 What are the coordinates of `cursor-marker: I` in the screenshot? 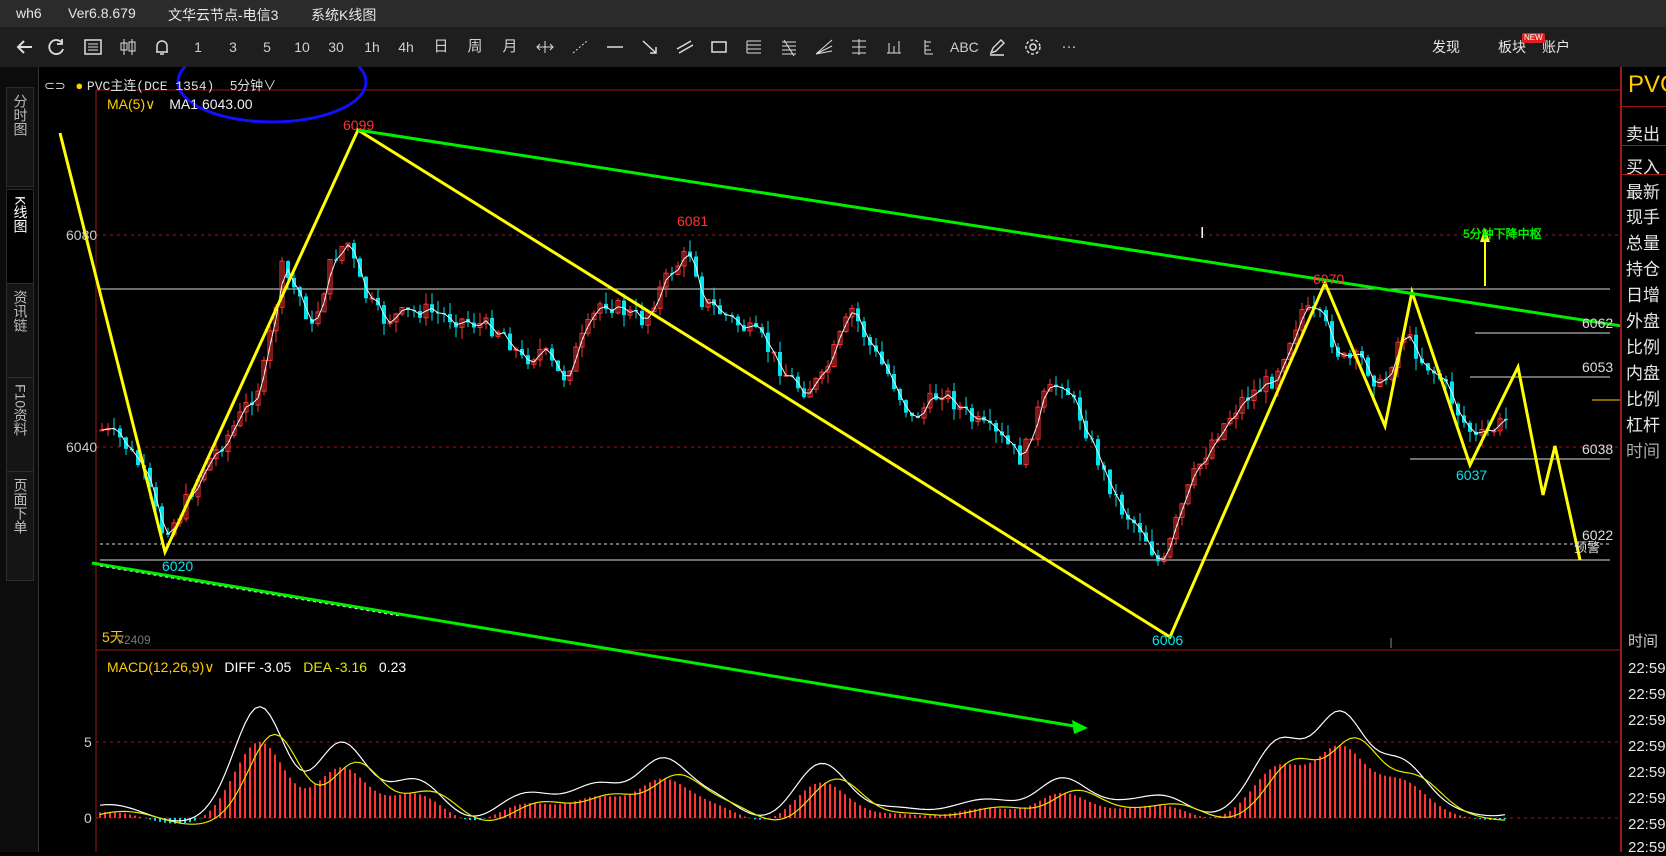 It's located at (1202, 233).